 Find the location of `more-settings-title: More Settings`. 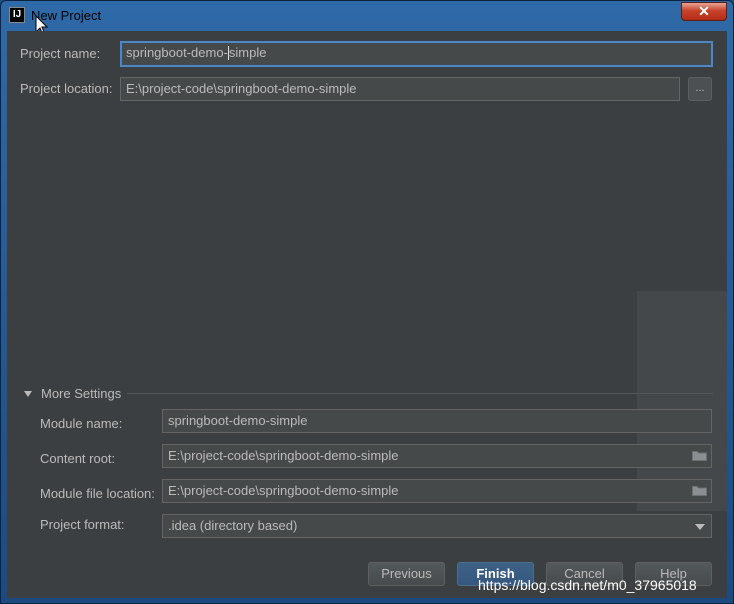

more-settings-title: More Settings is located at coordinates (81, 393).